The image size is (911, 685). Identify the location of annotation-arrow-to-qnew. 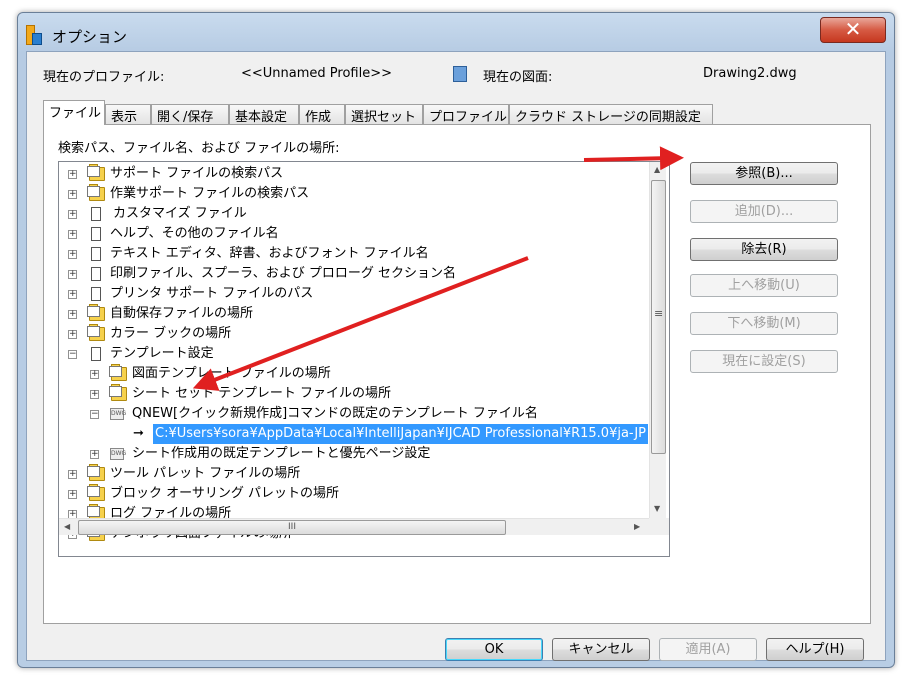
(360, 323).